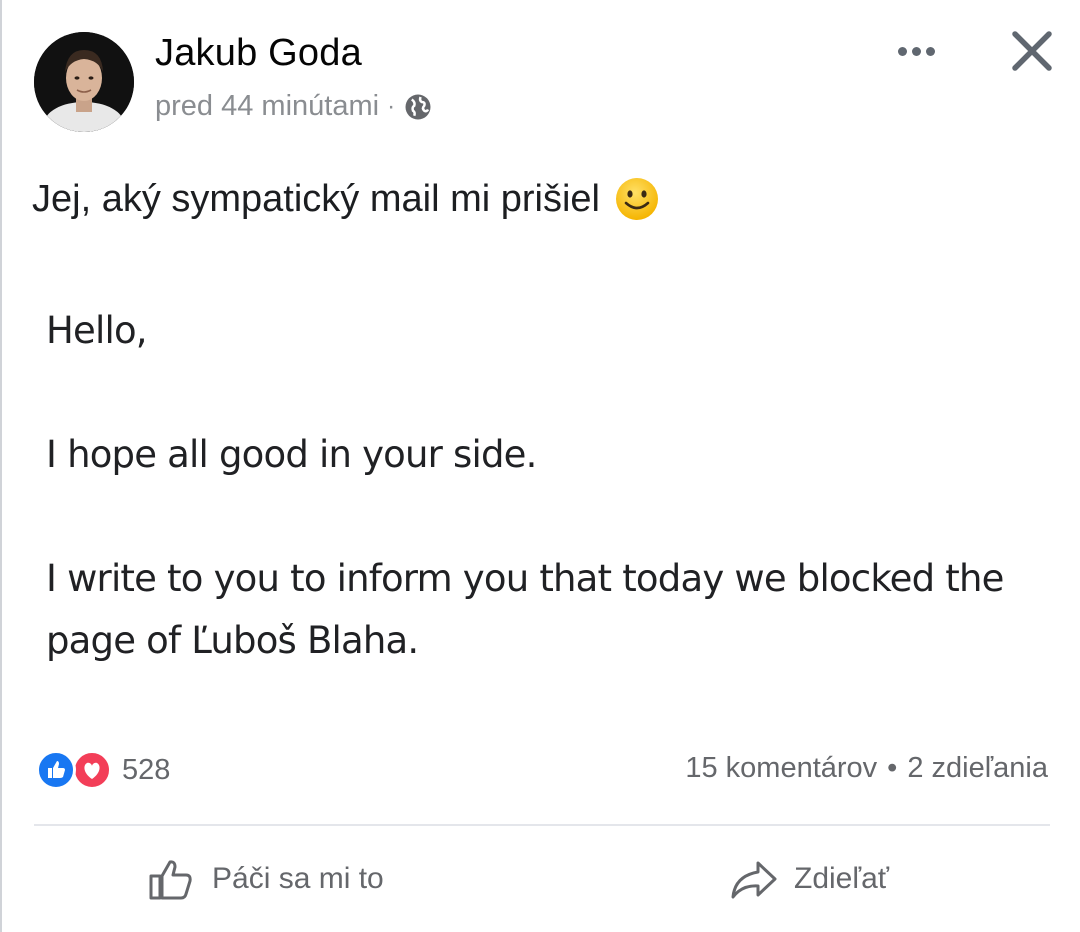 Image resolution: width=1080 pixels, height=932 pixels. What do you see at coordinates (170, 880) in the screenshot?
I see `thumbs-up-icon` at bounding box center [170, 880].